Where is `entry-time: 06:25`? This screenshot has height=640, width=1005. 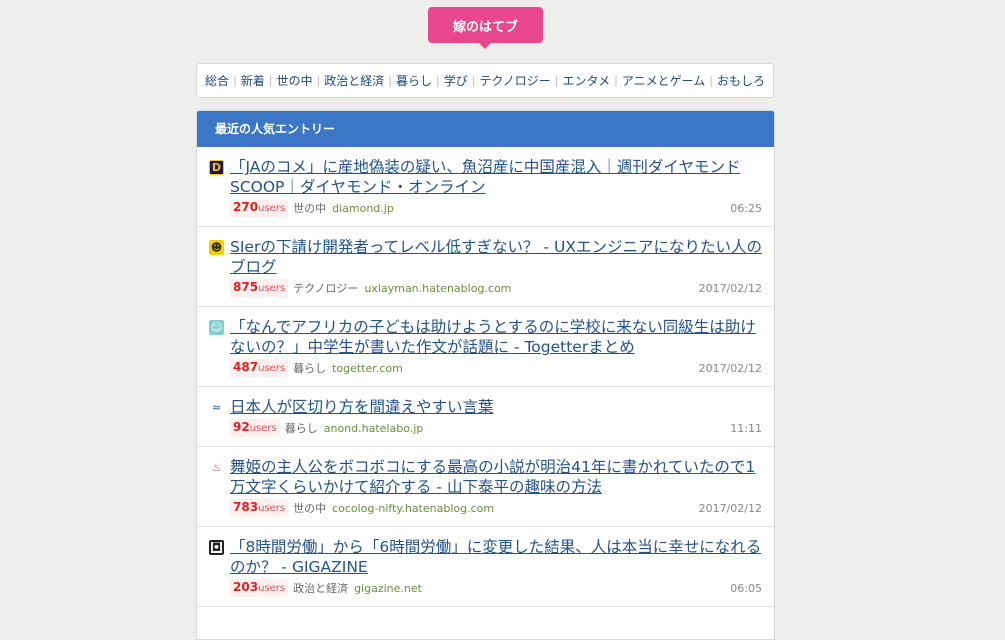 entry-time: 06:25 is located at coordinates (746, 208).